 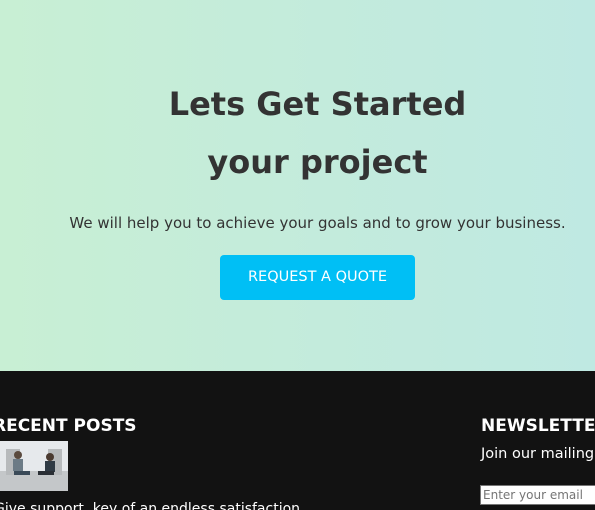 What do you see at coordinates (68, 426) in the screenshot?
I see `recent-posts-heading: RECENT POSTS` at bounding box center [68, 426].